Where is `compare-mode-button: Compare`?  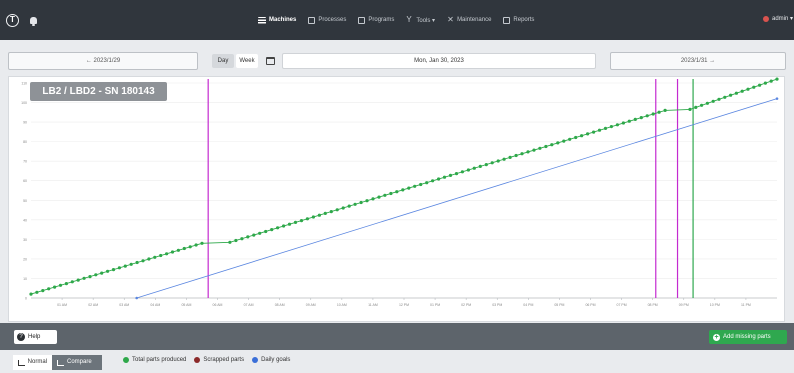
compare-mode-button: Compare is located at coordinates (77, 362).